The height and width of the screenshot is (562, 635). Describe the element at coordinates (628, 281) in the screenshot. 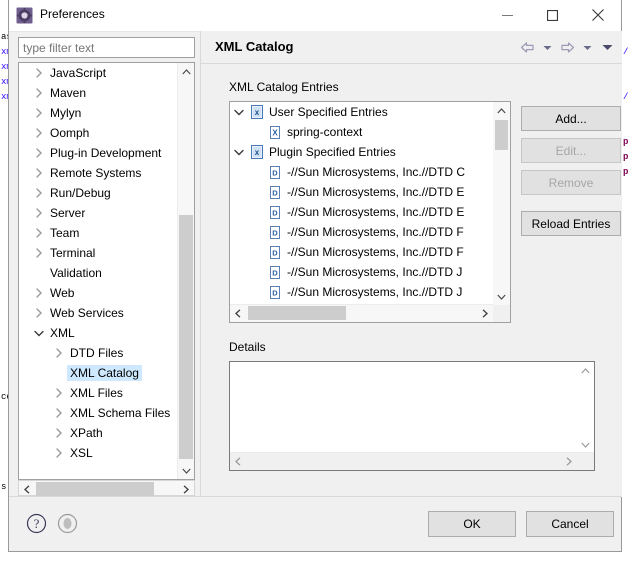

I see `background-editor-right: / / ppp` at that location.